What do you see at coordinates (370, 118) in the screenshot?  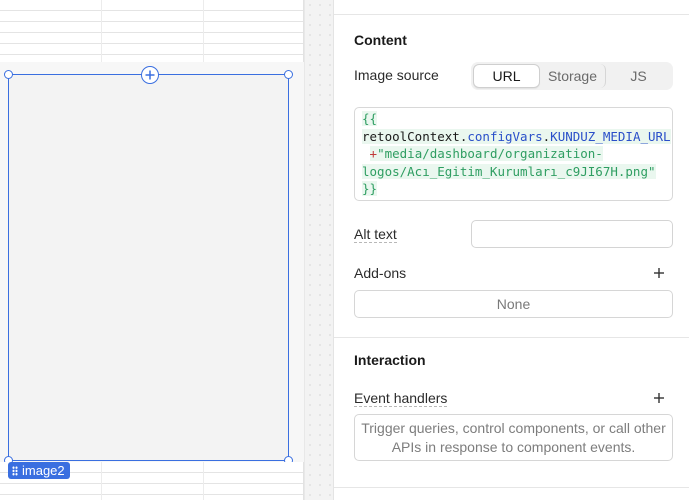 I see `code-token: {{` at bounding box center [370, 118].